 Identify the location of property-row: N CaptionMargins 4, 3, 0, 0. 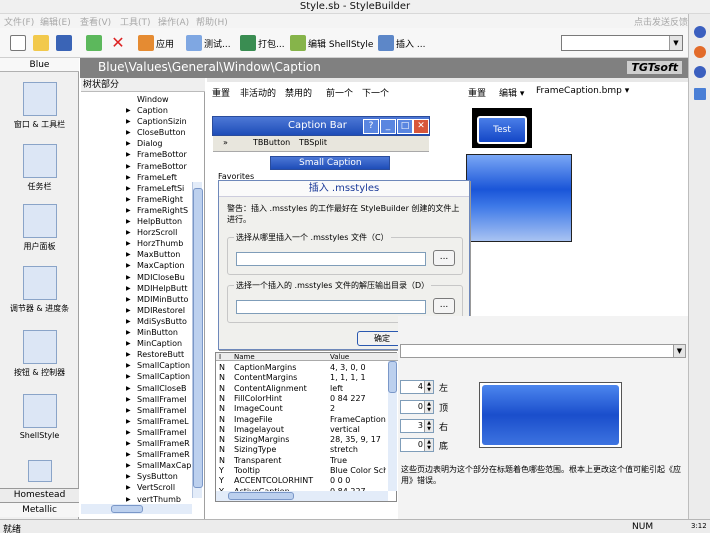
(301, 368).